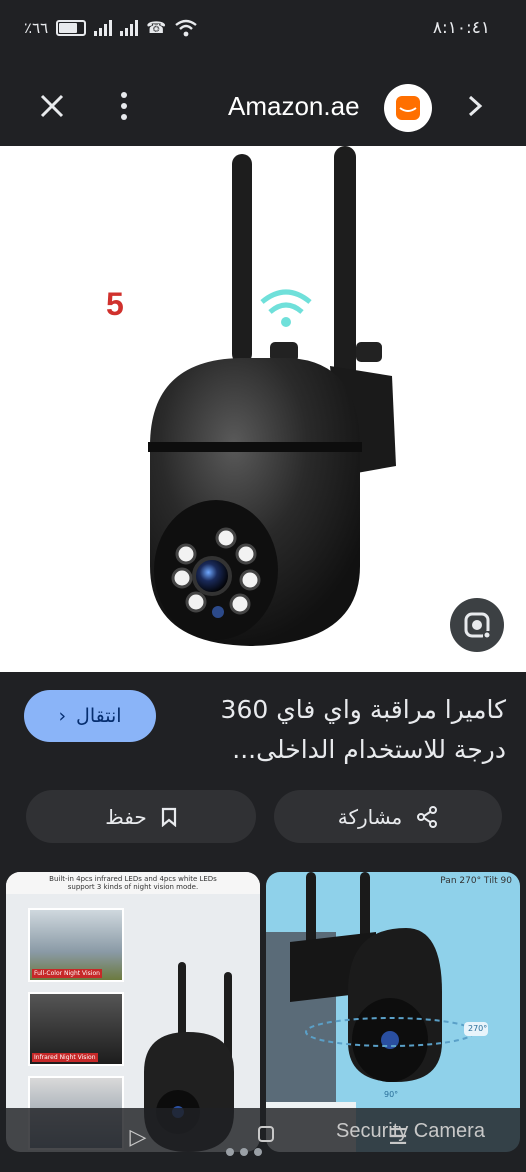  What do you see at coordinates (52, 106) in the screenshot?
I see `close-icon` at bounding box center [52, 106].